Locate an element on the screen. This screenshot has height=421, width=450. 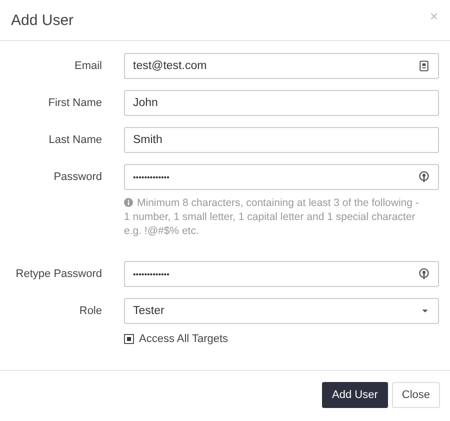
field-label: Role is located at coordinates (90, 311).